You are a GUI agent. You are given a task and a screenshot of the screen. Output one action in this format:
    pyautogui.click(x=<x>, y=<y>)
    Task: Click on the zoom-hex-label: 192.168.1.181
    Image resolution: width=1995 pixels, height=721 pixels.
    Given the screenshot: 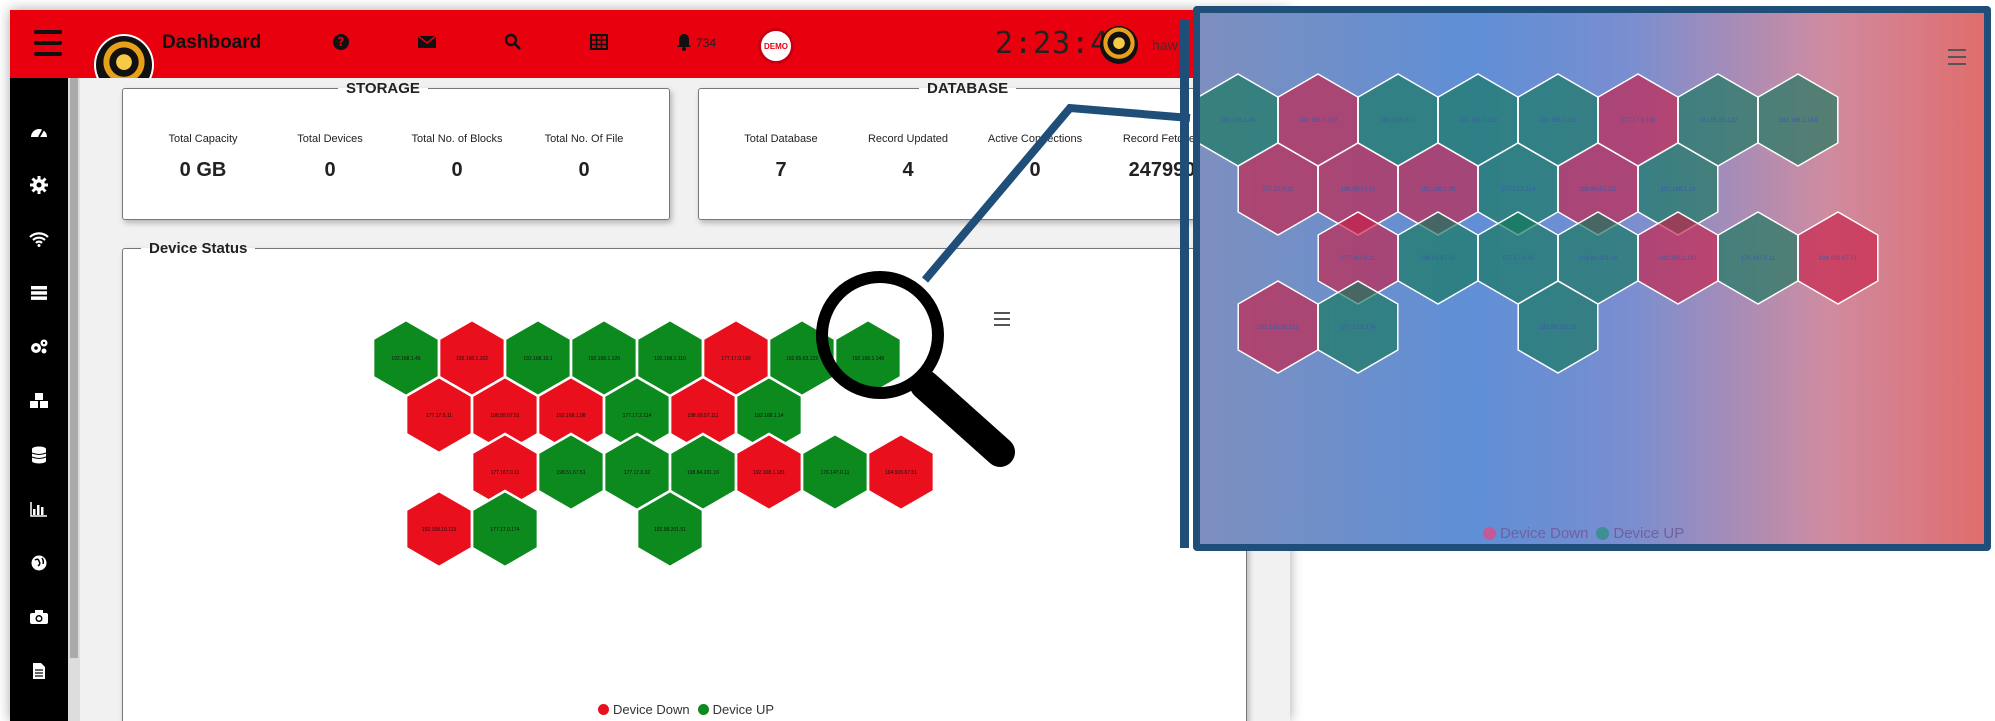 What is the action you would take?
    pyautogui.click(x=1678, y=259)
    